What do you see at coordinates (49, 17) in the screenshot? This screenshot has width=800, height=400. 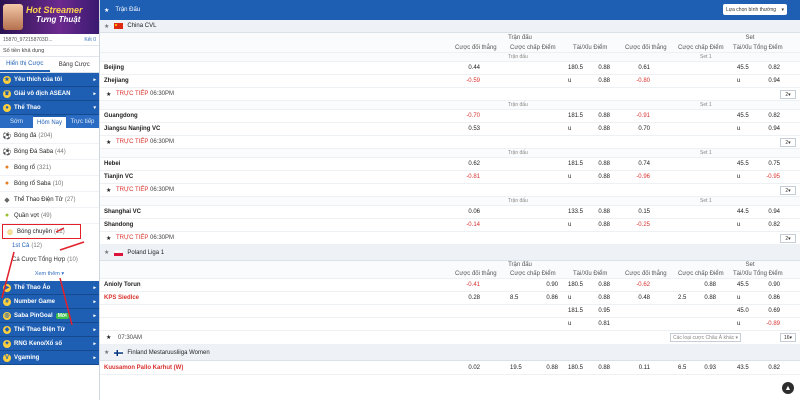 I see `promo-banner: Hot Streamer Tưng Thuật` at bounding box center [49, 17].